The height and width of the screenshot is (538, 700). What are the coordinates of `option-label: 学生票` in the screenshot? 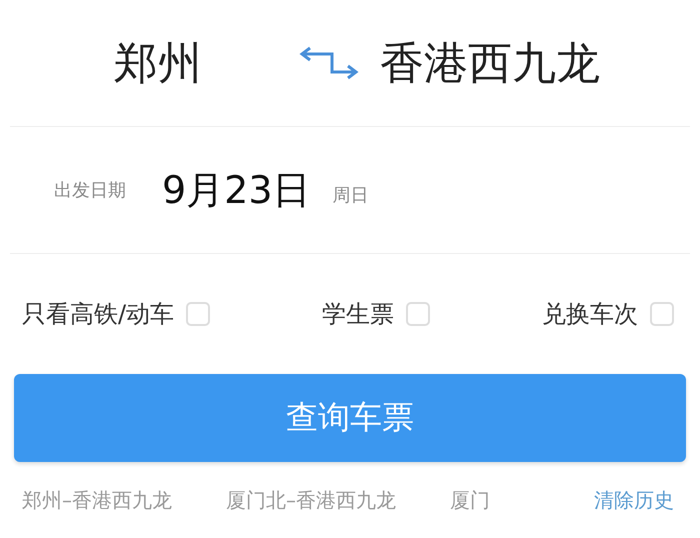 It's located at (358, 314).